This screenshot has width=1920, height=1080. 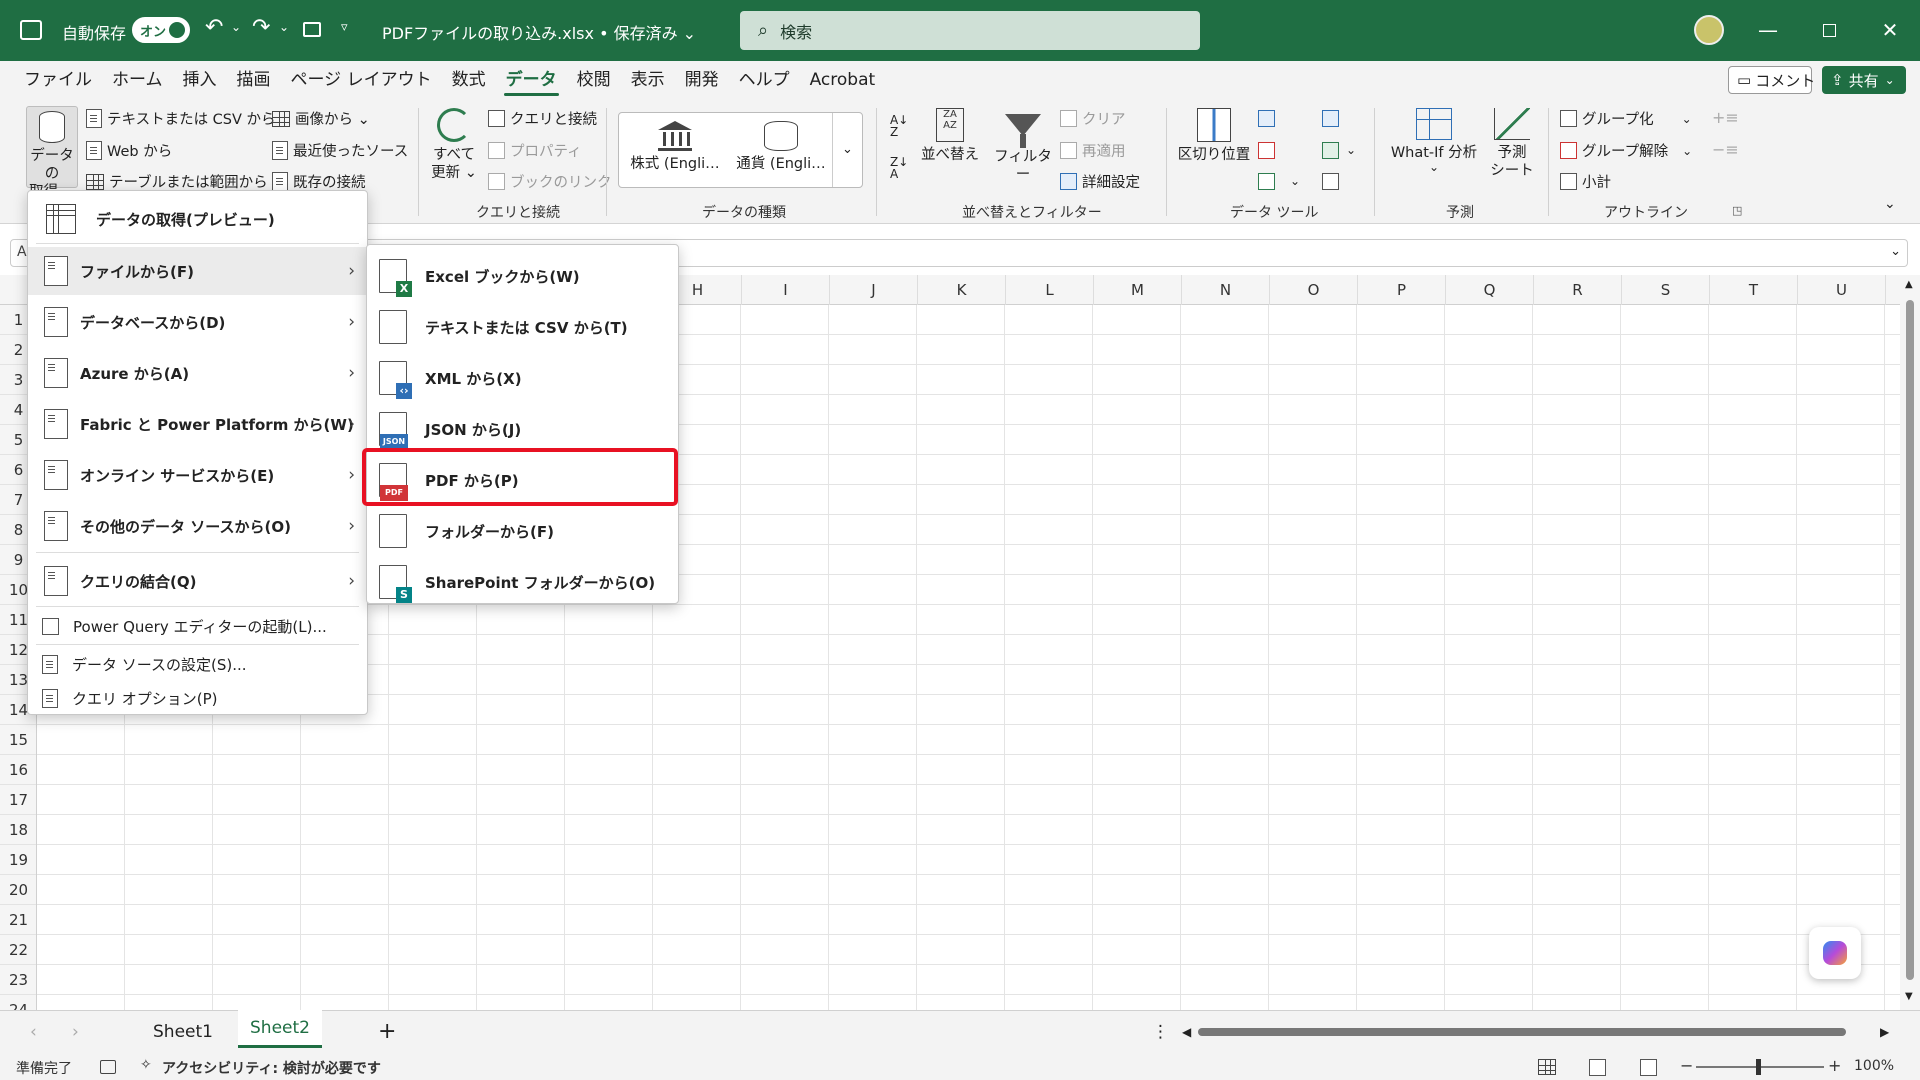 I want to click on get-data-item-1: データベースから(D) ›, so click(x=197, y=322).